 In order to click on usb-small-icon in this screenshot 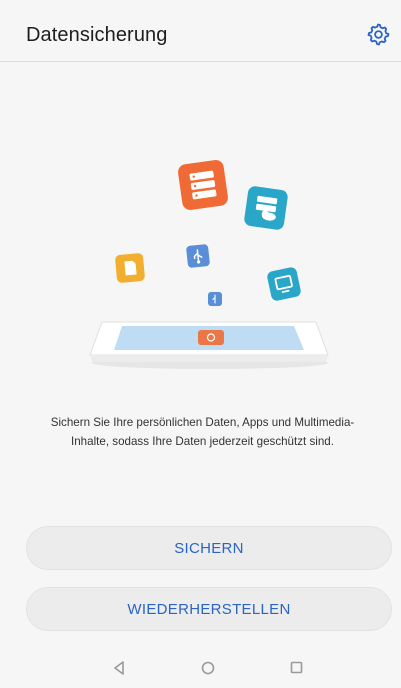, I will do `click(215, 299)`.